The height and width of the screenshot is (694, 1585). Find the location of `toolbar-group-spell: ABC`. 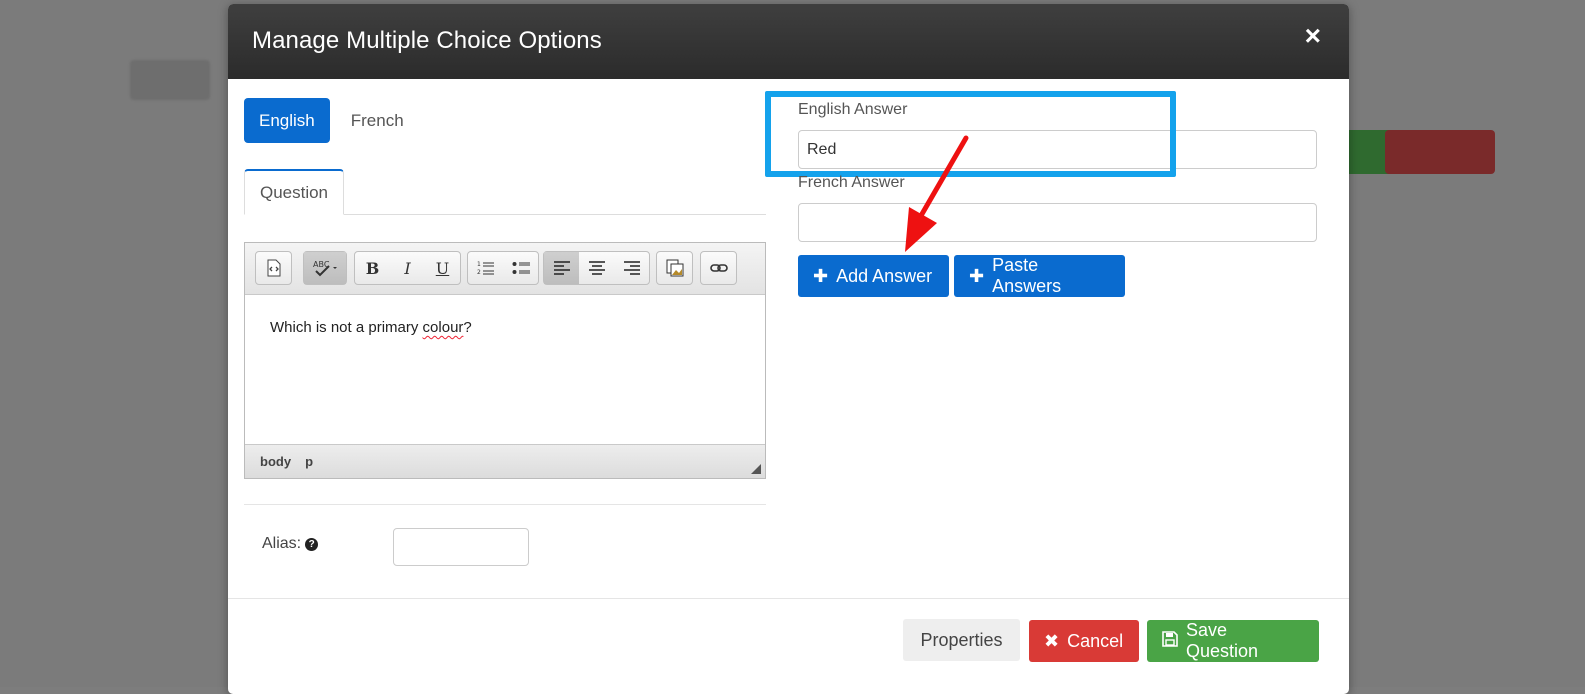

toolbar-group-spell: ABC is located at coordinates (325, 268).